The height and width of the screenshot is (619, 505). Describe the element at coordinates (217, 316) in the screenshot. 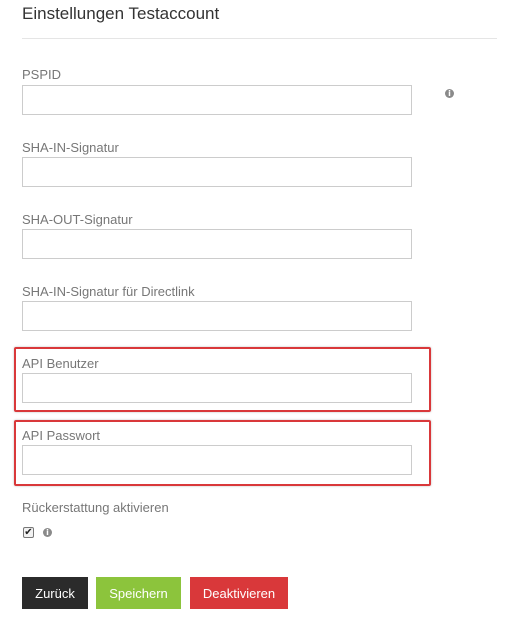

I see `sha-in-directlink-input` at that location.